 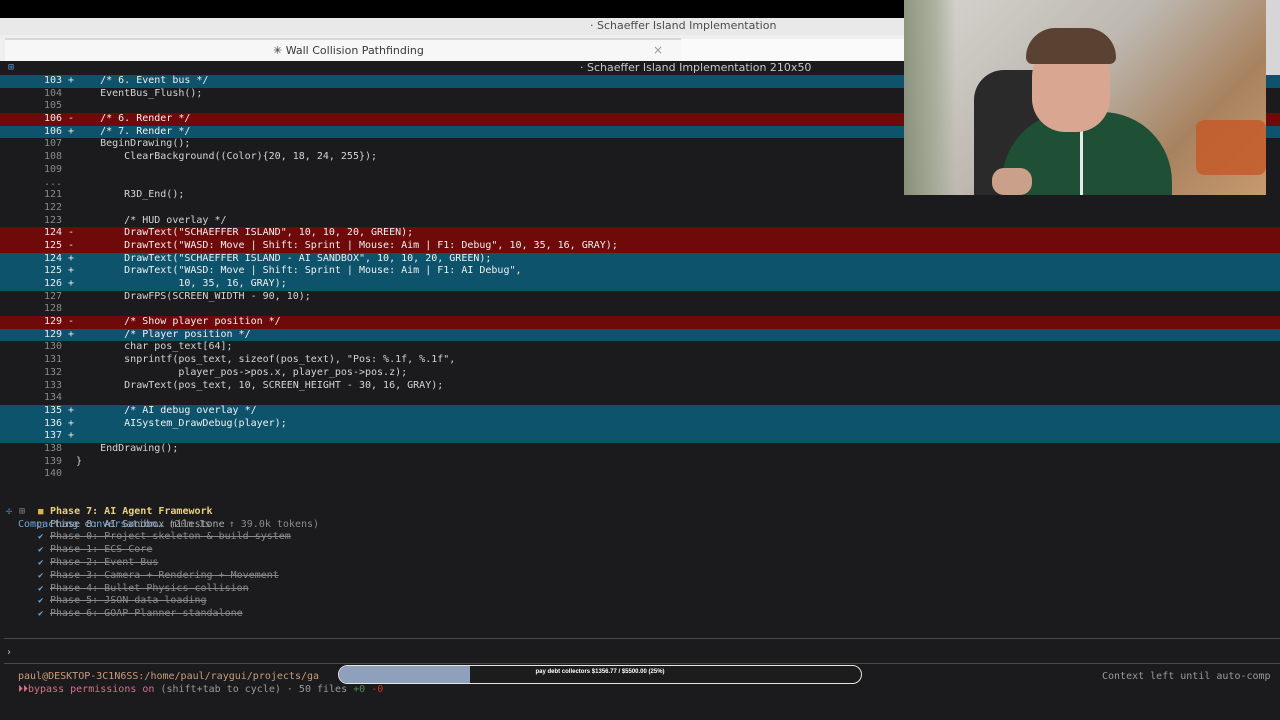 I want to click on tab-wall-collision-pathfinding: ✳ Wall Collision Pathfinding ×, so click(x=343, y=49).